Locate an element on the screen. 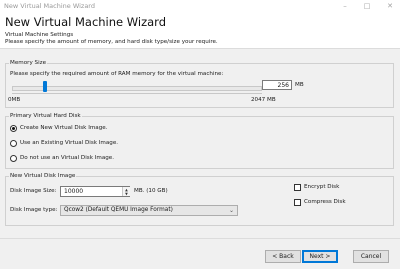 This screenshot has width=400, height=269. radio-create-new is located at coordinates (13, 128).